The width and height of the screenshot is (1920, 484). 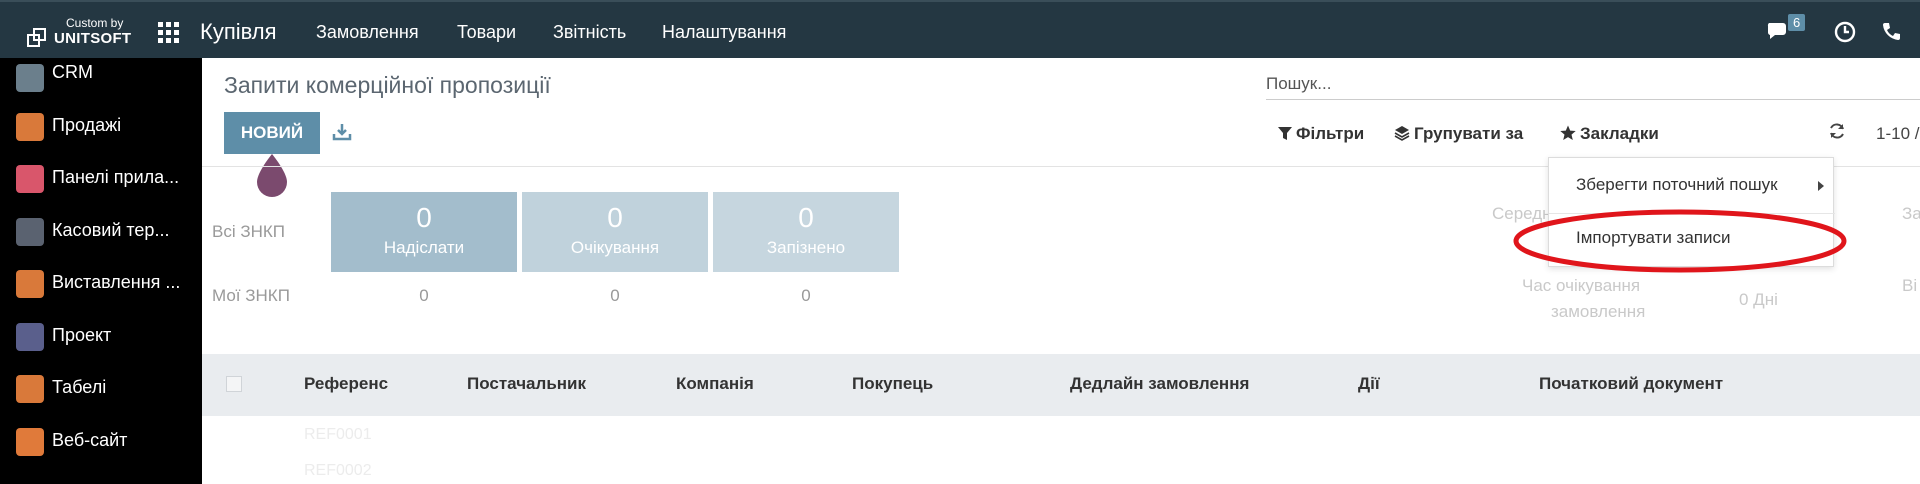 I want to click on sidebar-item-label: Табелі, so click(x=79, y=387).